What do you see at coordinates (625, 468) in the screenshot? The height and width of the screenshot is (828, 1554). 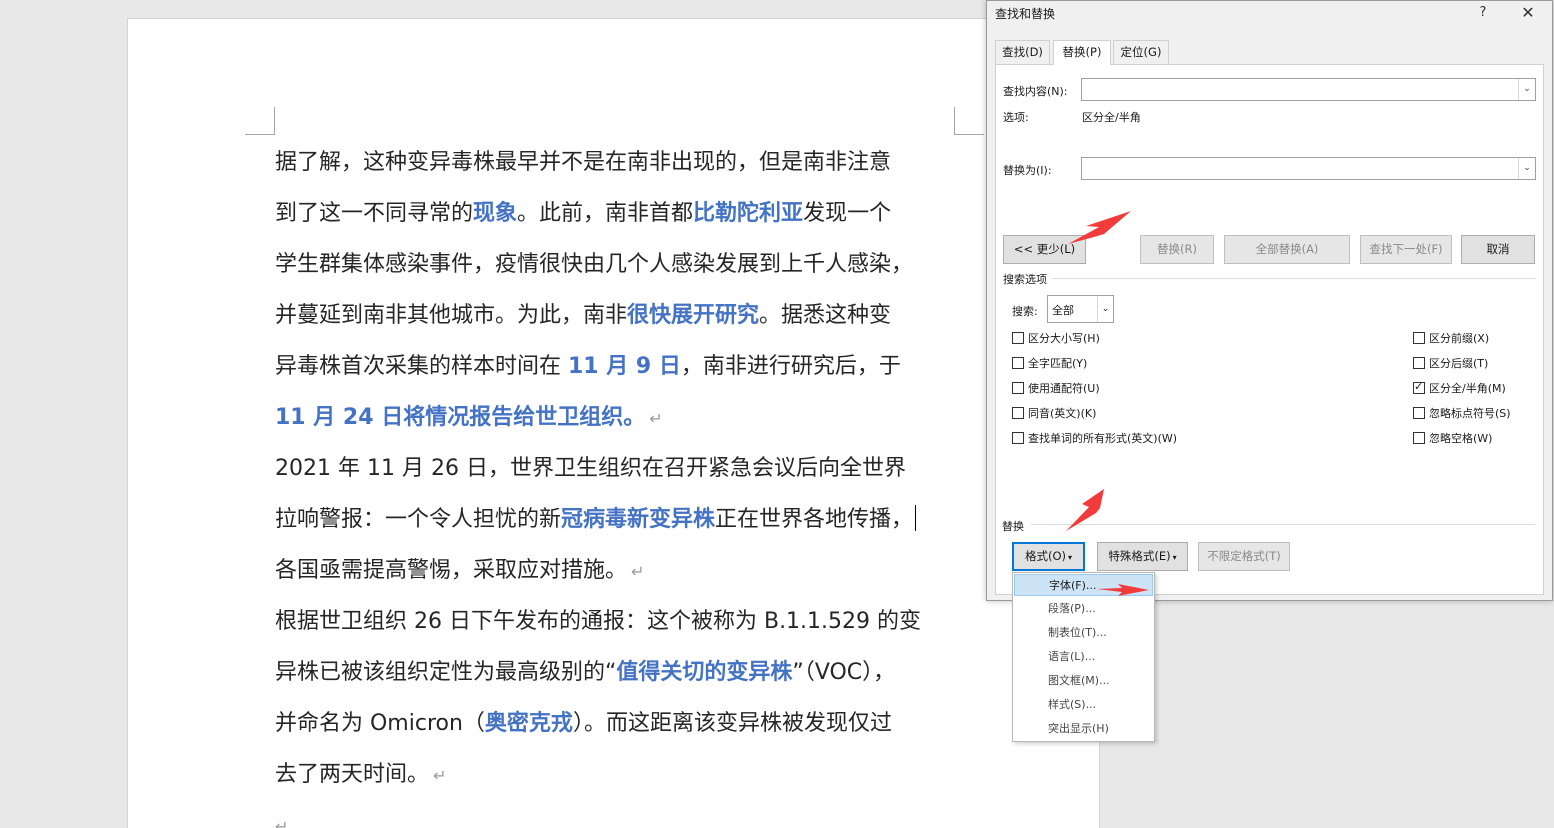 I see `document-line: 2021 年 11 月 26 日，世界卫生组织在召开紧急会议后向全世界` at bounding box center [625, 468].